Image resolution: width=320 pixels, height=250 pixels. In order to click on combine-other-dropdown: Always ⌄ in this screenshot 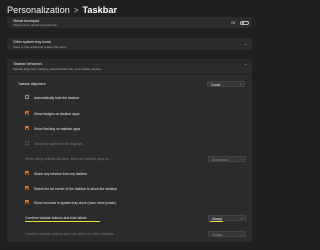, I will do `click(227, 233)`.